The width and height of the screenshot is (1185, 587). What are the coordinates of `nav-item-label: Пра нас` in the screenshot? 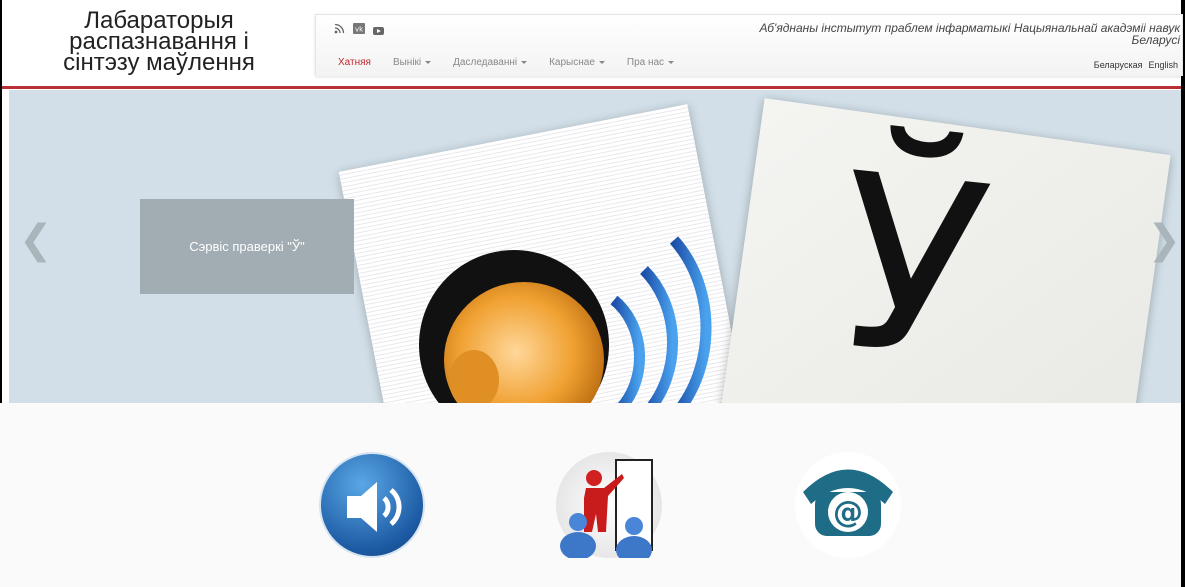 It's located at (645, 62).